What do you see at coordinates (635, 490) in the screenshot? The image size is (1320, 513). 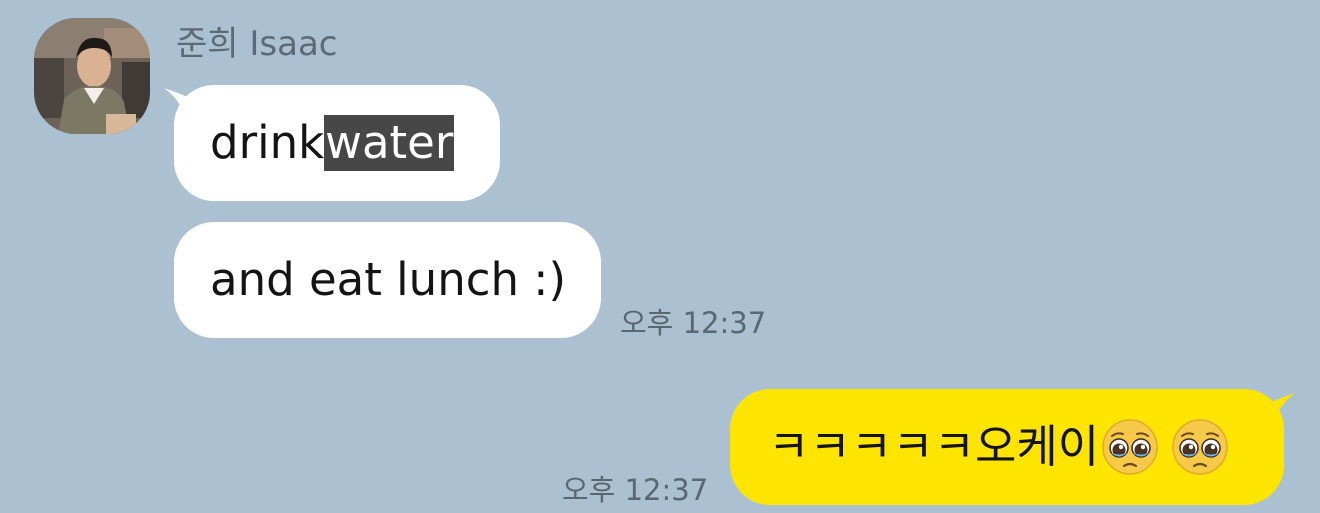 I see `my-message-timestamp: 오후 12:37` at bounding box center [635, 490].